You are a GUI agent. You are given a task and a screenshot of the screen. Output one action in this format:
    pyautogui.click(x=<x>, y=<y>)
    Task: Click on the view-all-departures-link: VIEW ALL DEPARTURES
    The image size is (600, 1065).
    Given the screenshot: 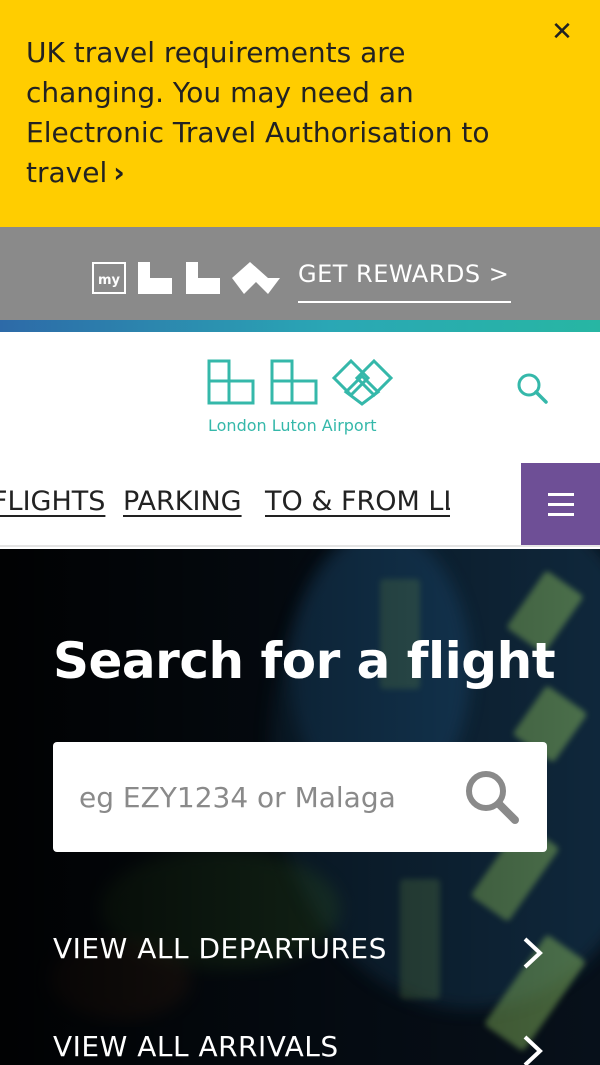 What is the action you would take?
    pyautogui.click(x=303, y=957)
    